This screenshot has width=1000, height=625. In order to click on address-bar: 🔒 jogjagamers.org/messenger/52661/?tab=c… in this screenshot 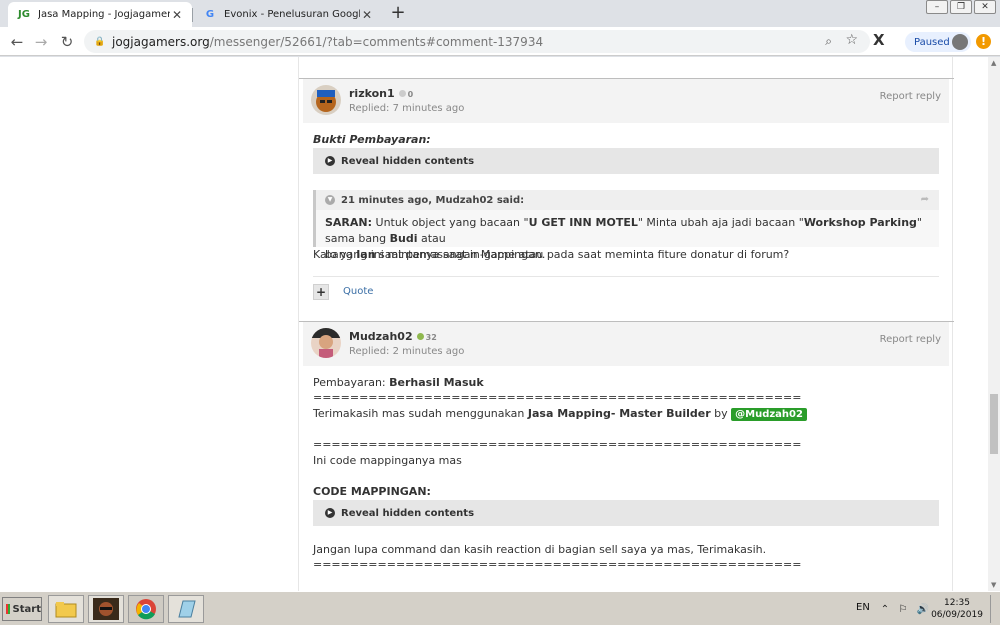, I will do `click(477, 41)`.